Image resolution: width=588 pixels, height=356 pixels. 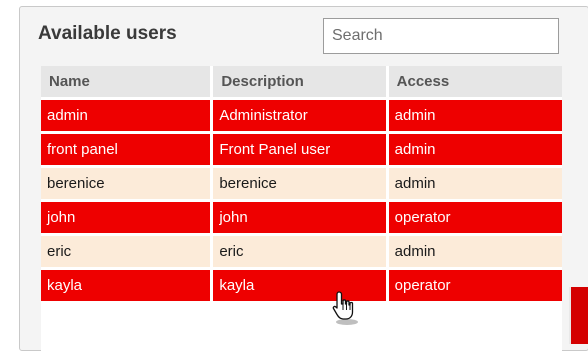 What do you see at coordinates (126, 217) in the screenshot?
I see `cell-name: john` at bounding box center [126, 217].